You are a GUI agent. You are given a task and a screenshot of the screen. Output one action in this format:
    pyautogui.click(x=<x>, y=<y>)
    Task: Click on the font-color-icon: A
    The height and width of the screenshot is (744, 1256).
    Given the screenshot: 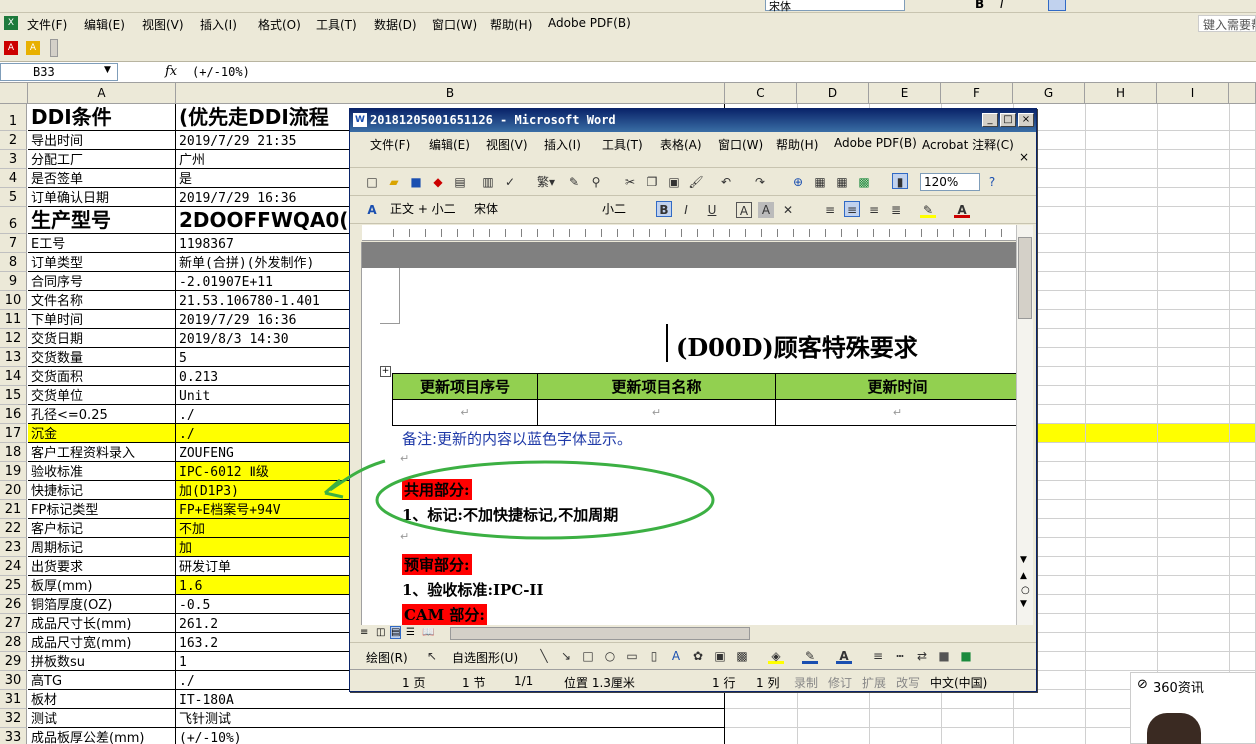 What is the action you would take?
    pyautogui.click(x=962, y=210)
    